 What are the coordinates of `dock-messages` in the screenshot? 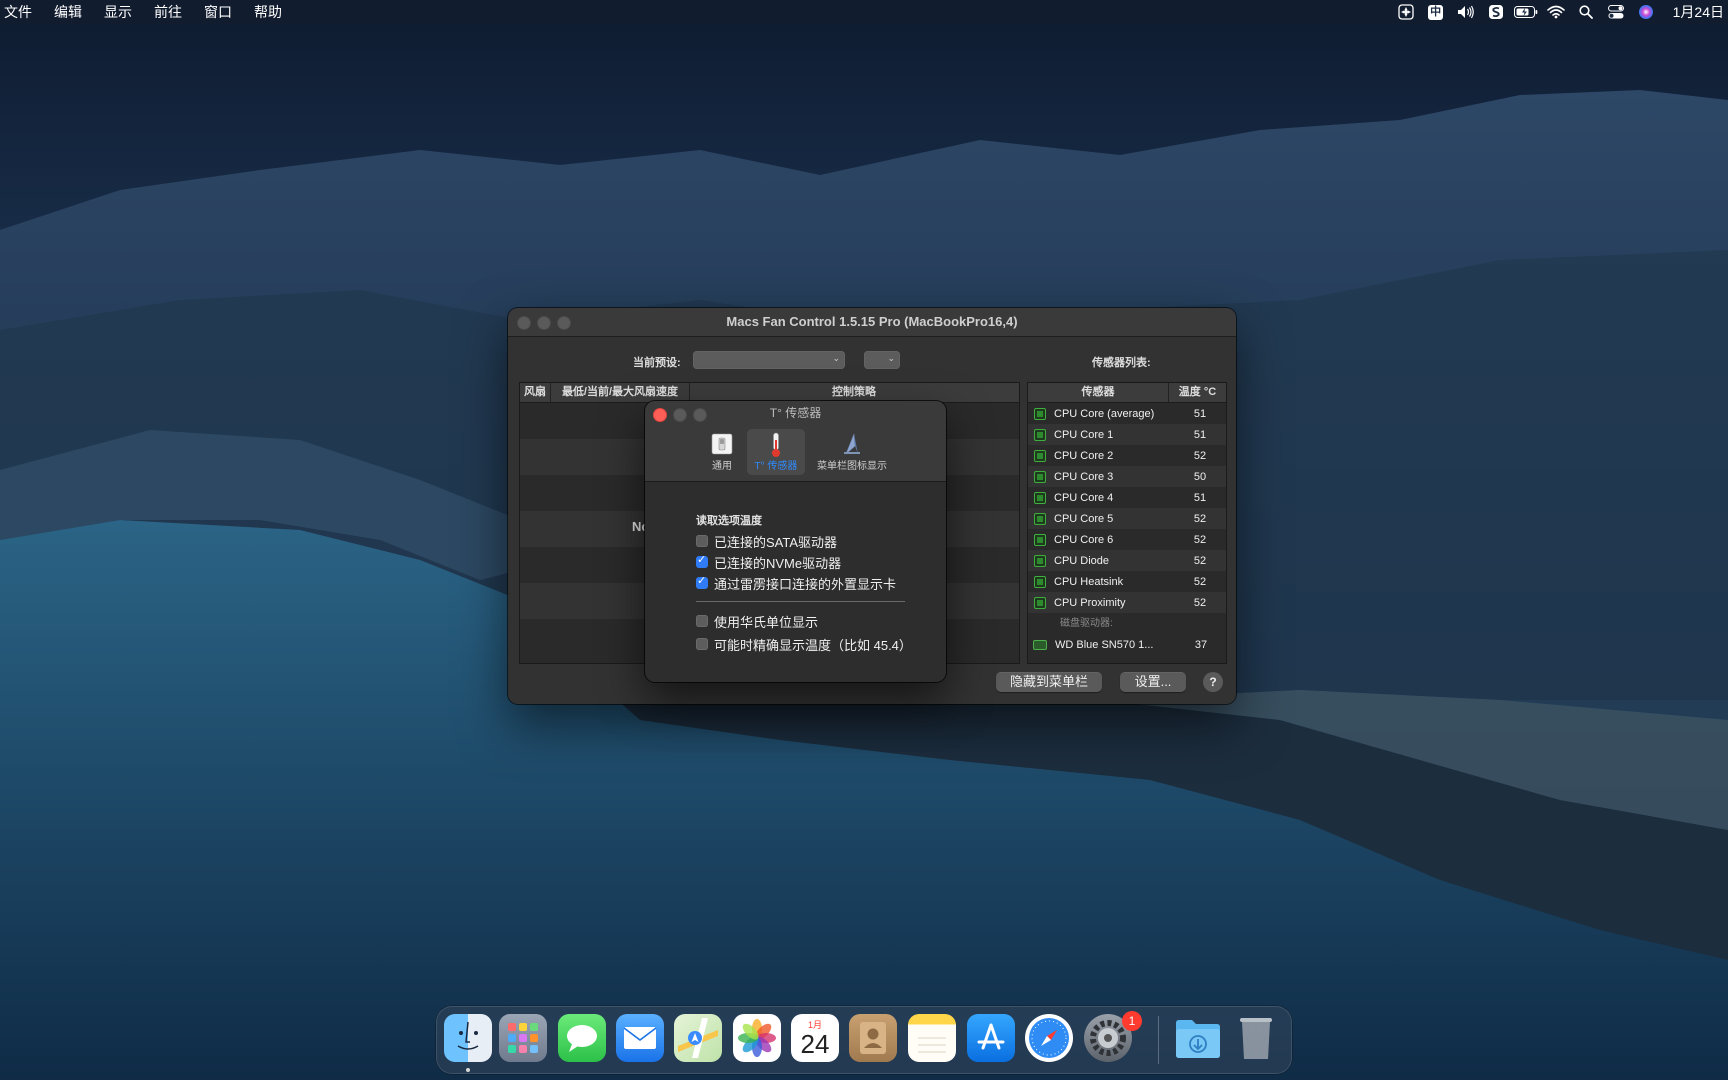 It's located at (582, 1038).